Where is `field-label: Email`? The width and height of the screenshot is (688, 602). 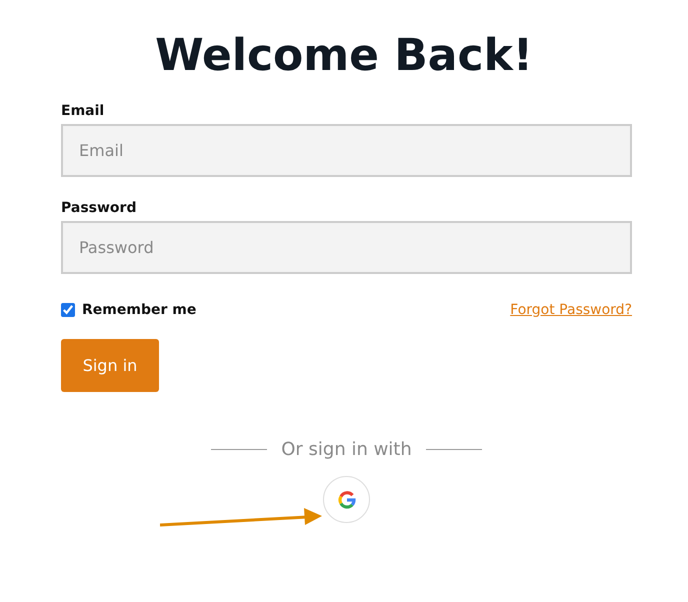 field-label: Email is located at coordinates (82, 111).